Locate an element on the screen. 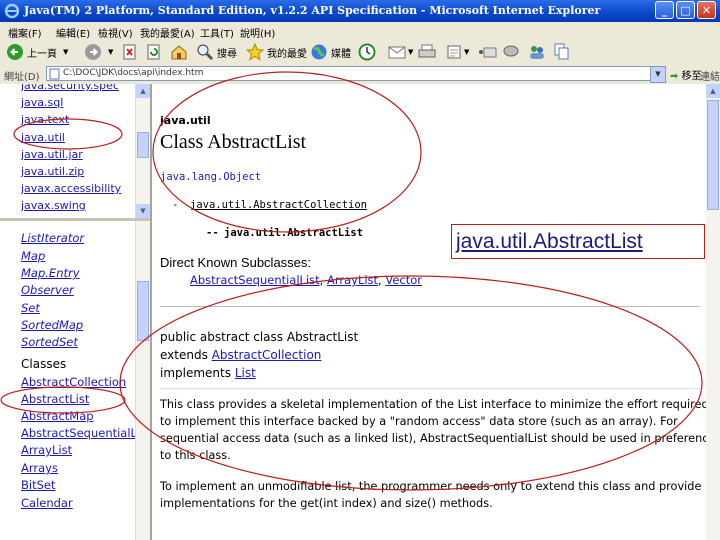 The width and height of the screenshot is (720, 540). class-link: AbstractMap is located at coordinates (57, 416).